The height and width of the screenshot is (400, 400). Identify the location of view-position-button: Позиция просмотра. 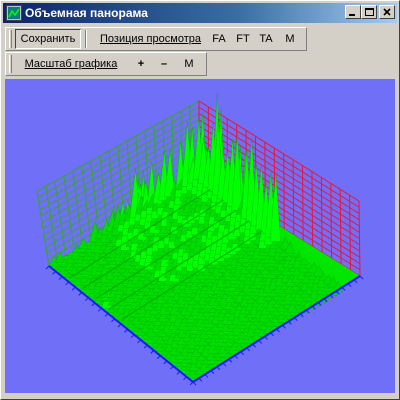
(150, 39).